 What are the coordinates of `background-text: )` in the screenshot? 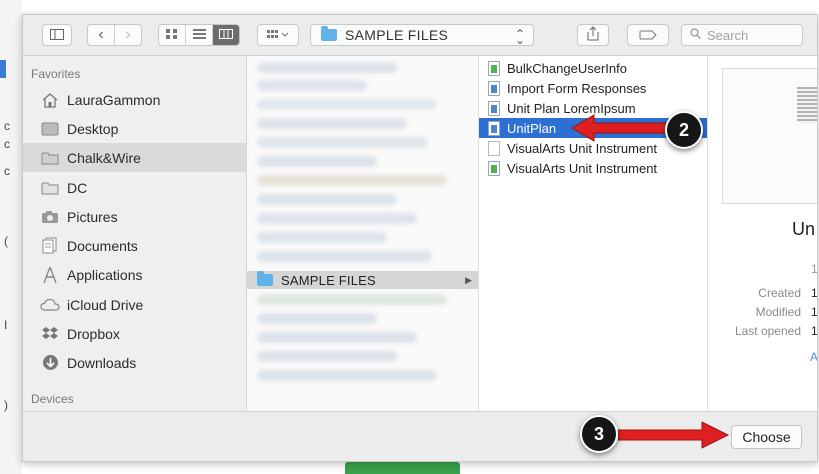 It's located at (6, 405).